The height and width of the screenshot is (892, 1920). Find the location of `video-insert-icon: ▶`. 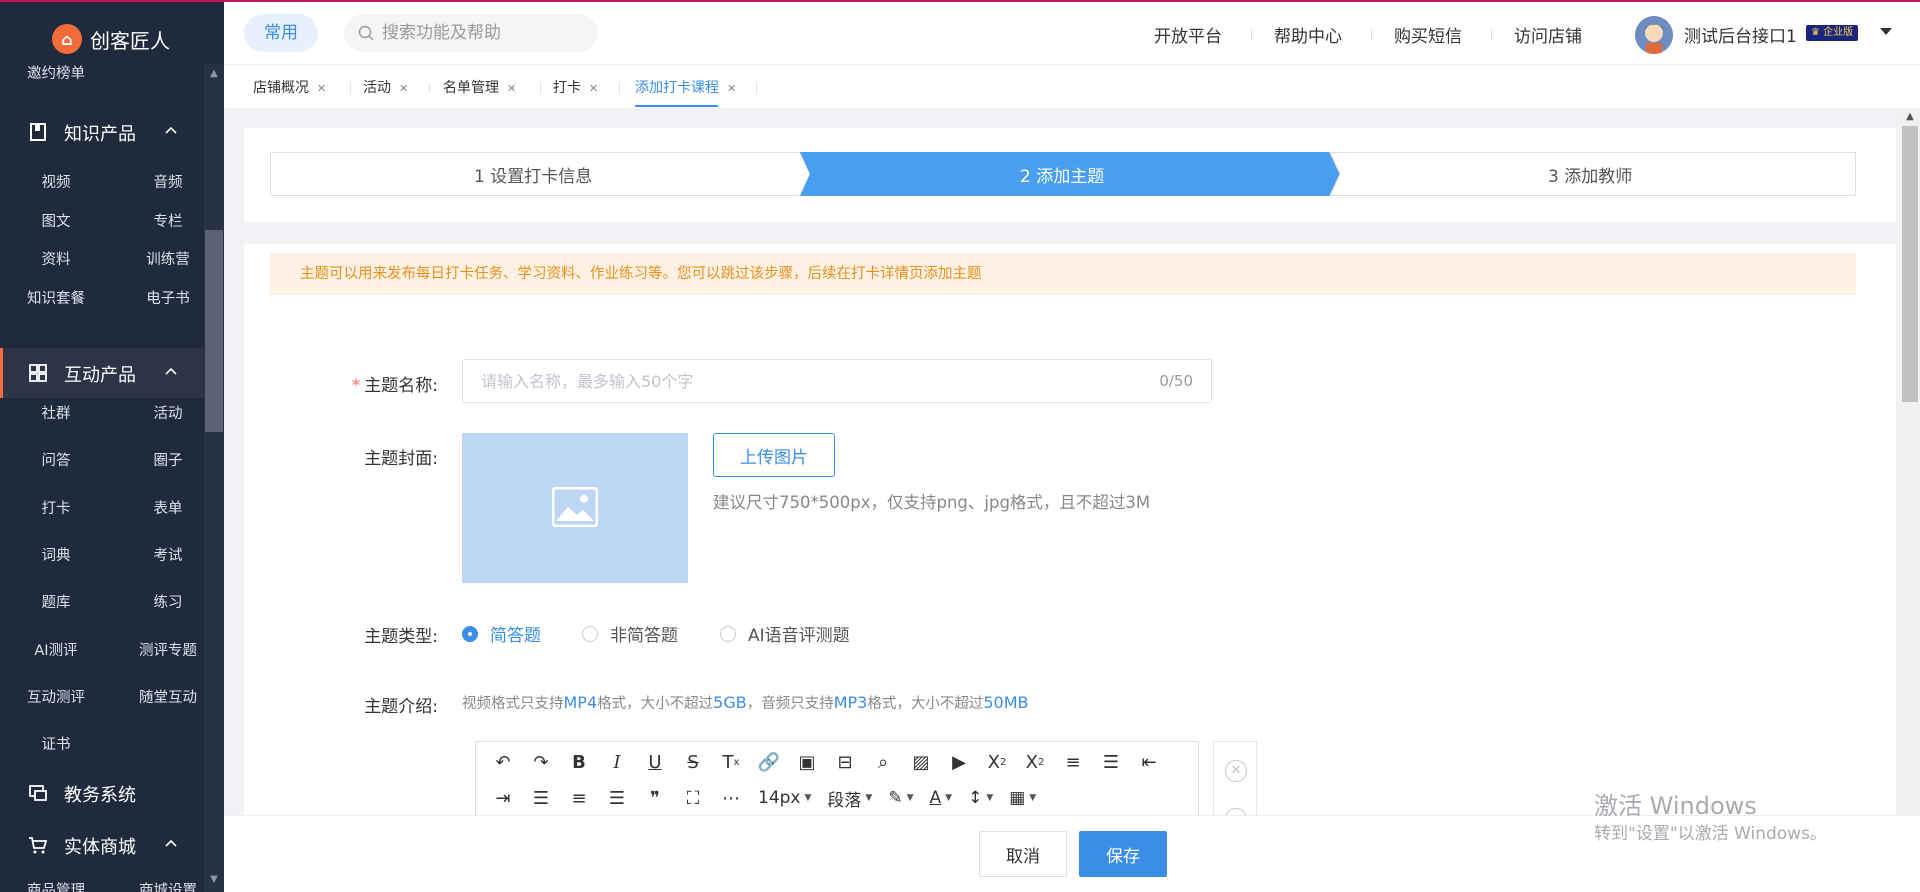

video-insert-icon: ▶ is located at coordinates (959, 762).